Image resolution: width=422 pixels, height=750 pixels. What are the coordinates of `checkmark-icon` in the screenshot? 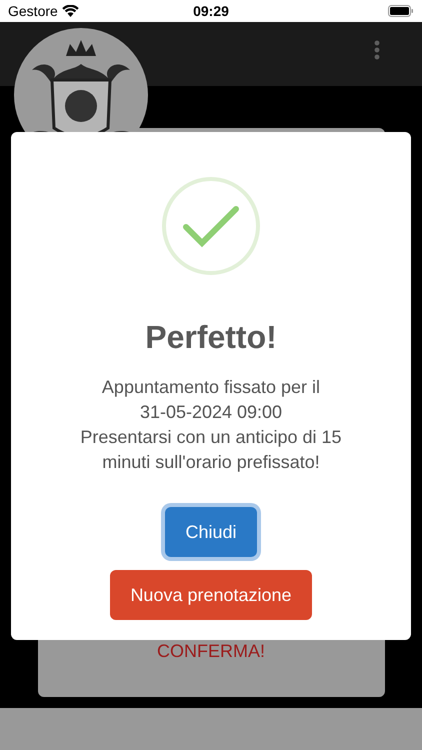 It's located at (211, 226).